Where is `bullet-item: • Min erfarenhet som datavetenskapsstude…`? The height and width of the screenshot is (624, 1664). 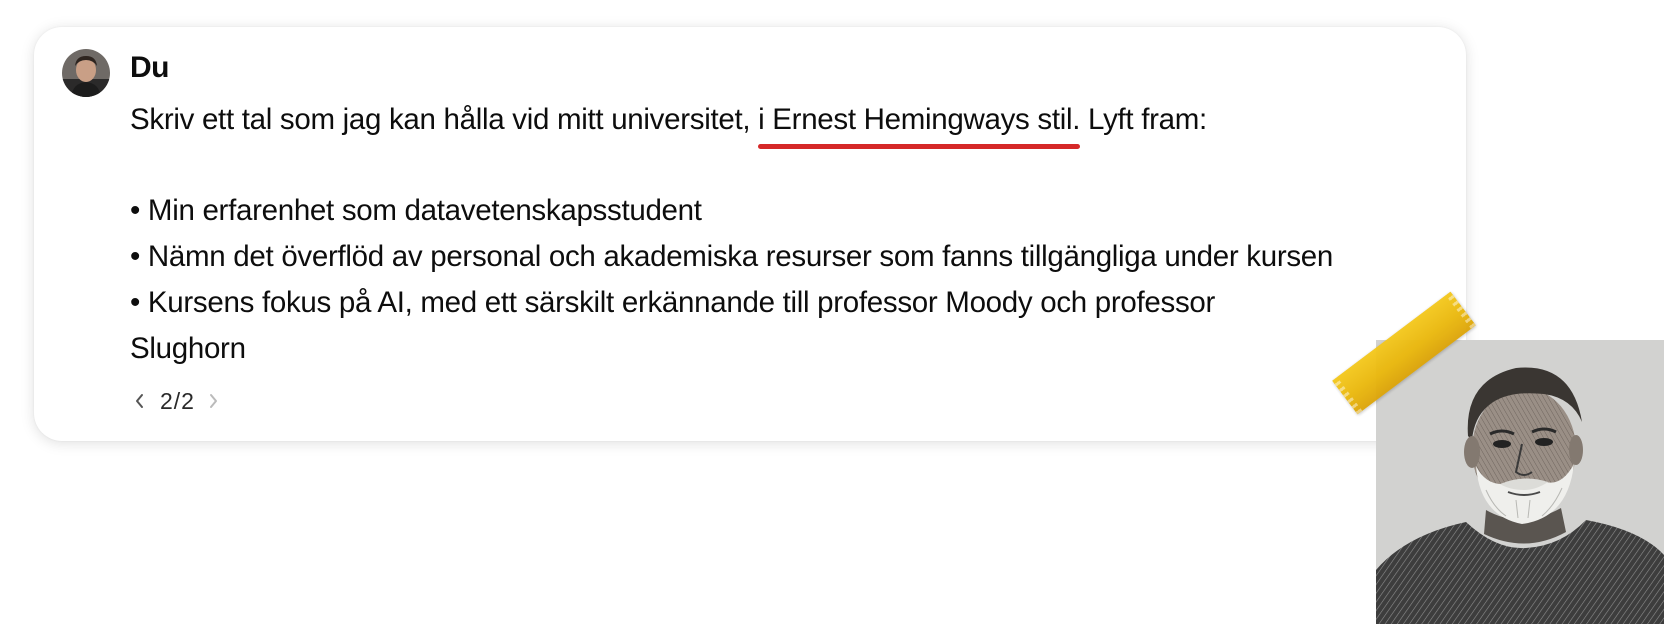 bullet-item: • Min erfarenhet som datavetenskapsstude… is located at coordinates (416, 210).